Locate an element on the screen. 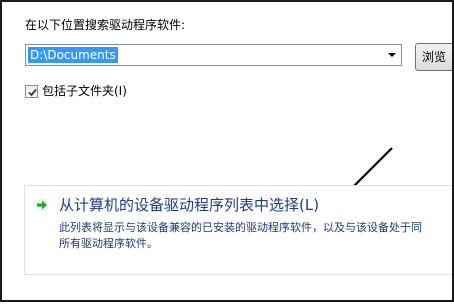  browse-button: 浏览 is located at coordinates (433, 57).